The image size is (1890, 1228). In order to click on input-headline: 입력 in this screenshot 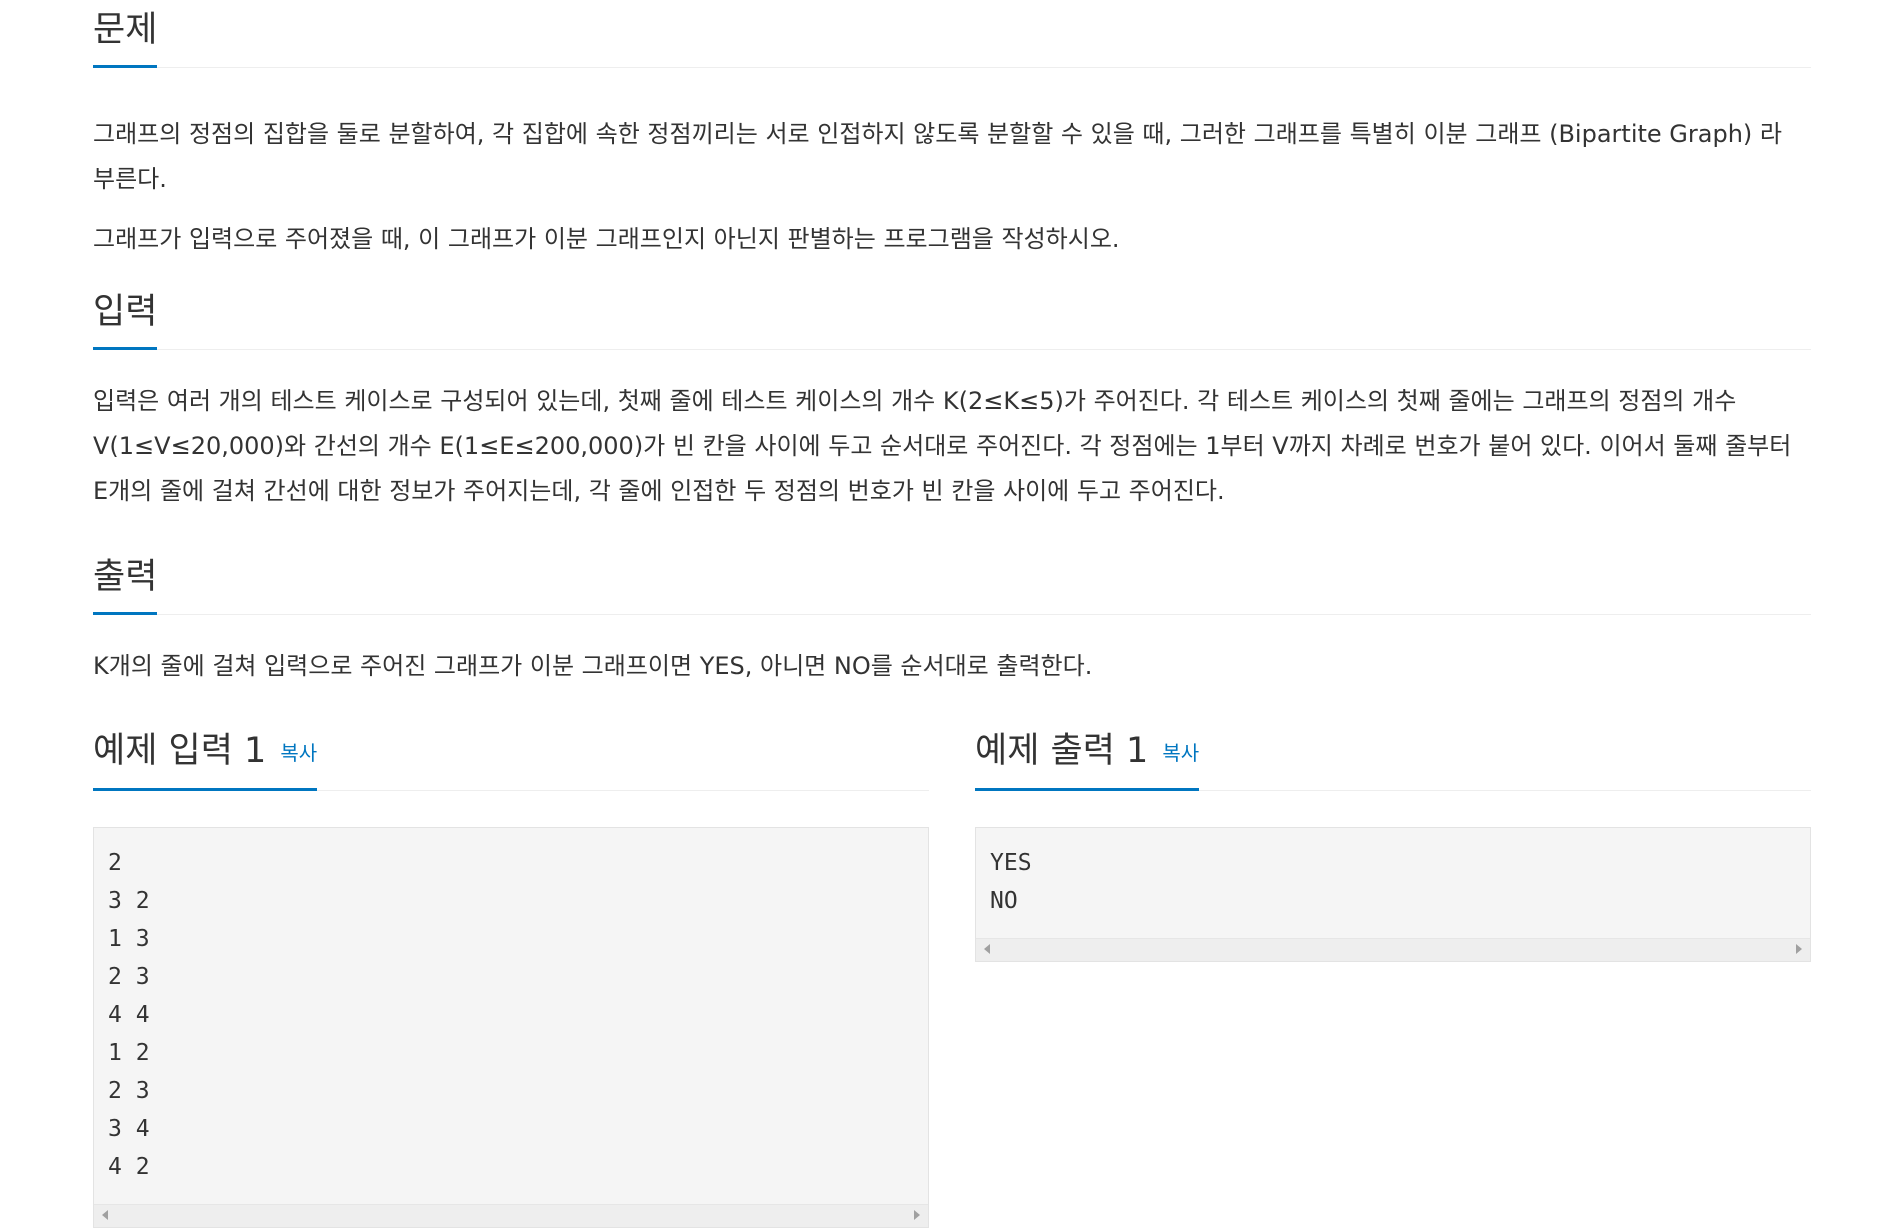, I will do `click(952, 315)`.